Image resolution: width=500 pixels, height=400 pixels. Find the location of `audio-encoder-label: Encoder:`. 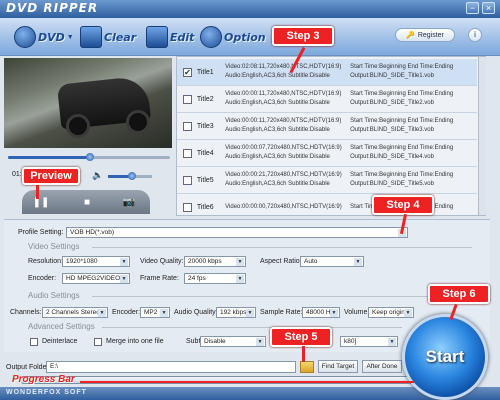

audio-encoder-label: Encoder: is located at coordinates (126, 312).